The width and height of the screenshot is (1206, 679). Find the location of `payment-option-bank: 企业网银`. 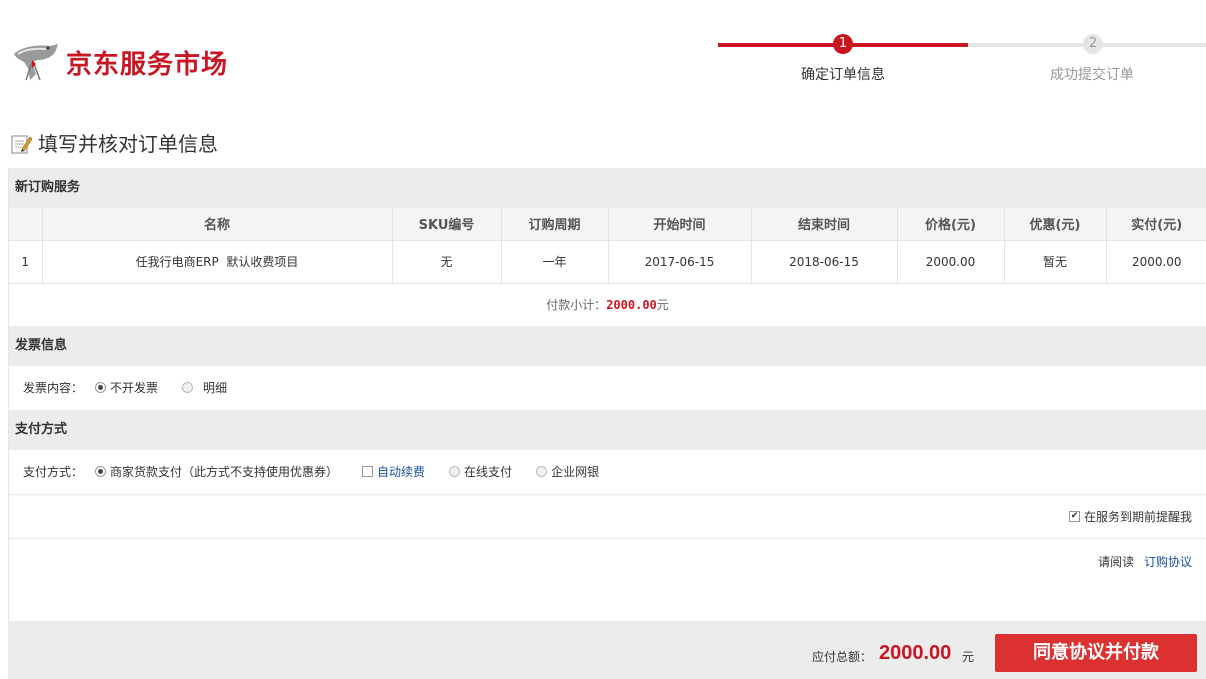

payment-option-bank: 企业网银 is located at coordinates (567, 471).